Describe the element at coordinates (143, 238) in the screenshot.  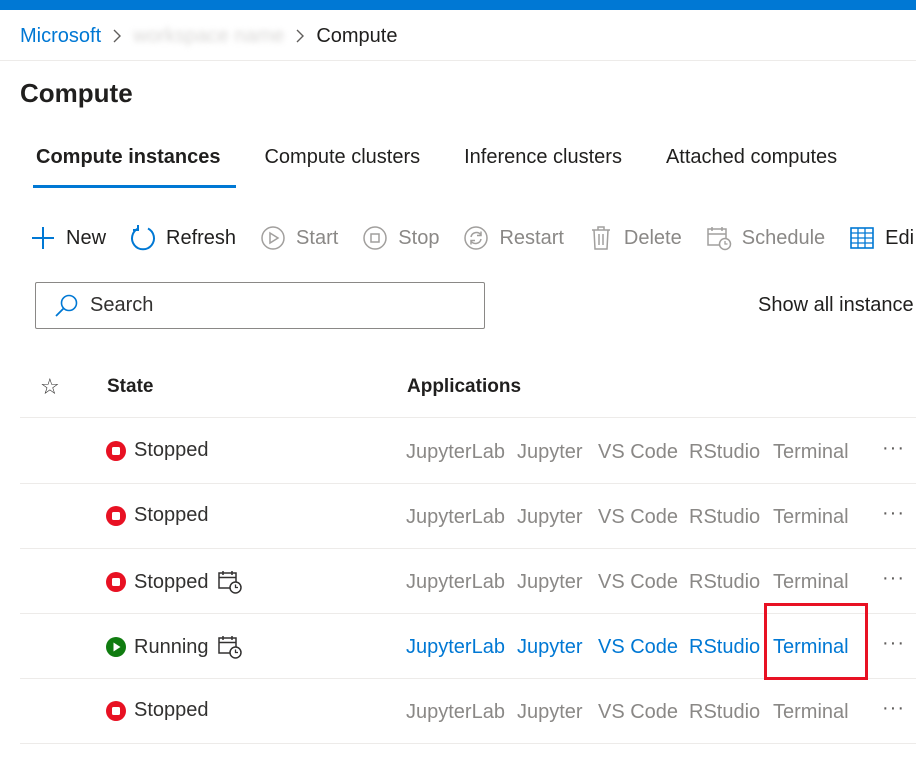
I see `refresh-icon` at that location.